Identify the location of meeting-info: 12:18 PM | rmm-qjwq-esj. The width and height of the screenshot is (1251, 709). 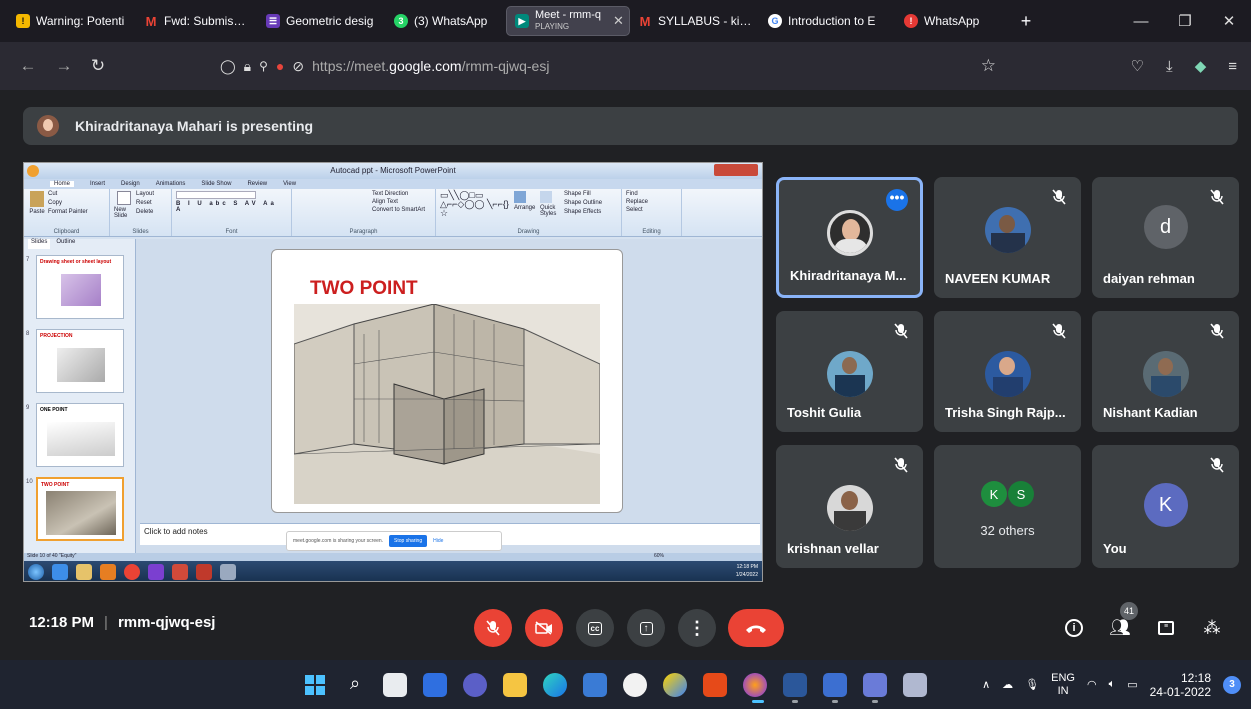
(122, 622).